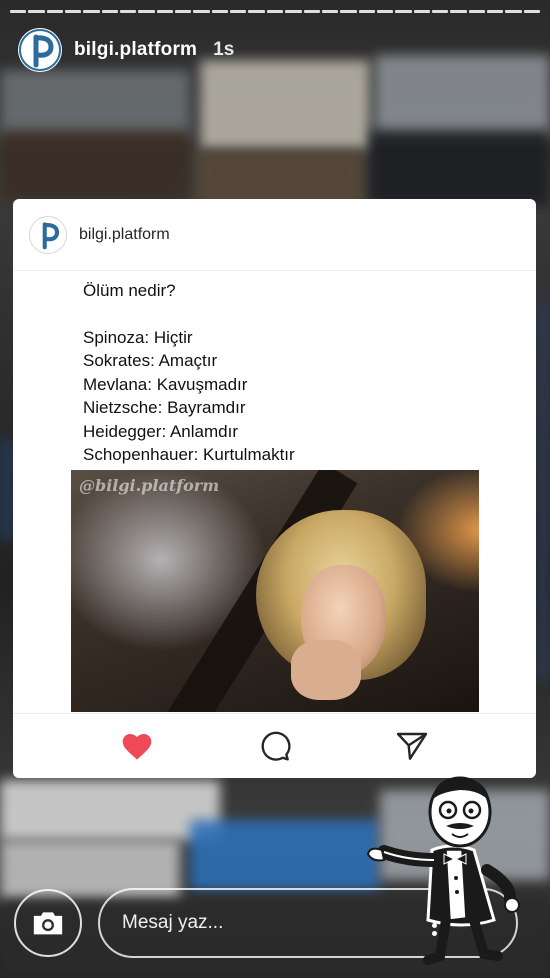 This screenshot has height=978, width=550. I want to click on photo-watermark: @bilgi.platform, so click(149, 485).